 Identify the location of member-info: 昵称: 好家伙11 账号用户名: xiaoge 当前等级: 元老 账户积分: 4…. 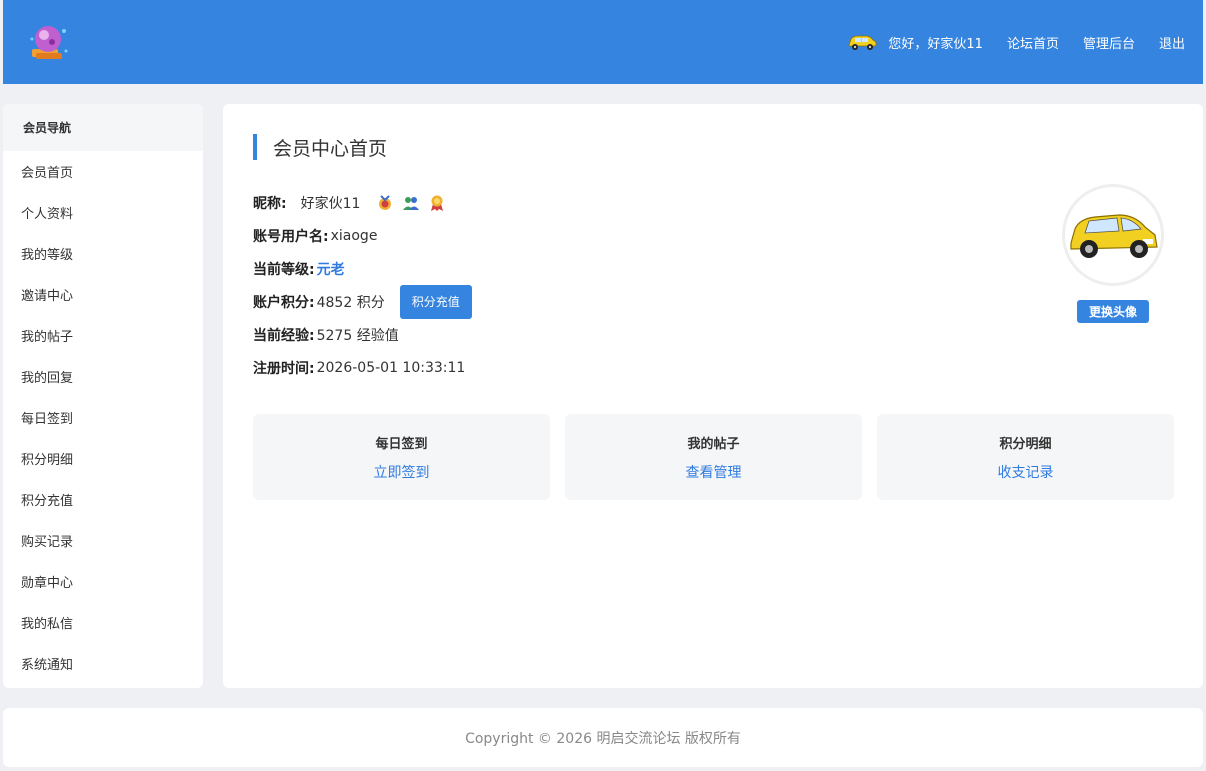
(362, 285).